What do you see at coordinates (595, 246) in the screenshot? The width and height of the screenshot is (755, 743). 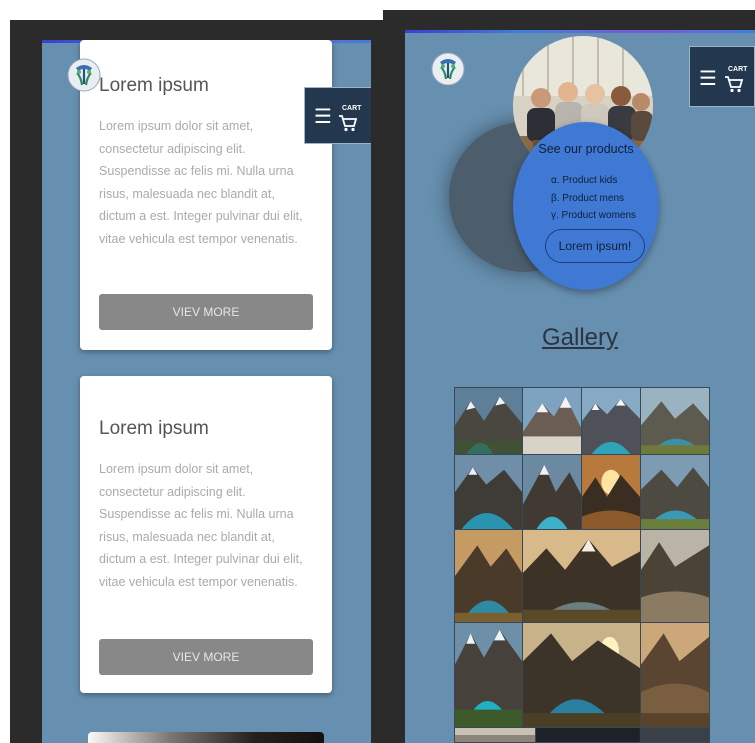 I see `lorem-ipsum-button: Lorem ipsum!` at bounding box center [595, 246].